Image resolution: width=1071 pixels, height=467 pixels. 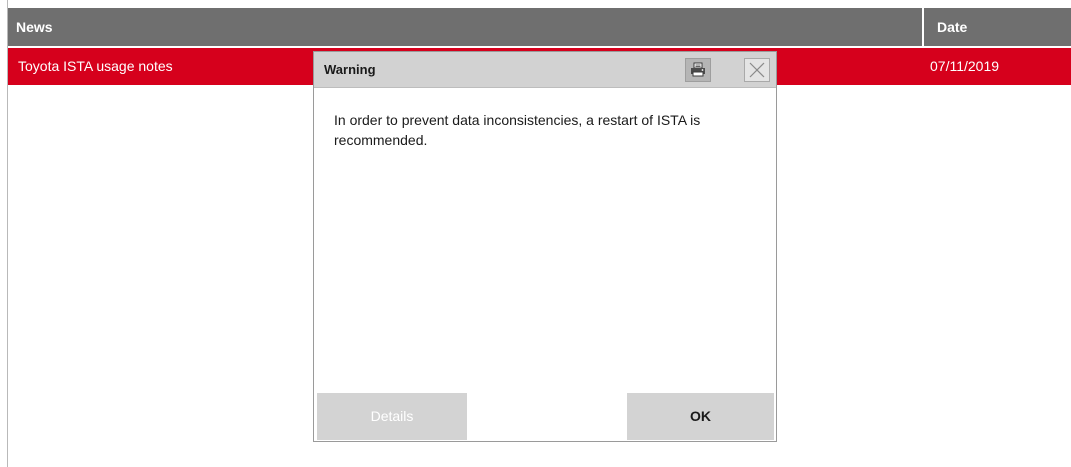 I want to click on dialog-title: Warning, so click(x=350, y=69).